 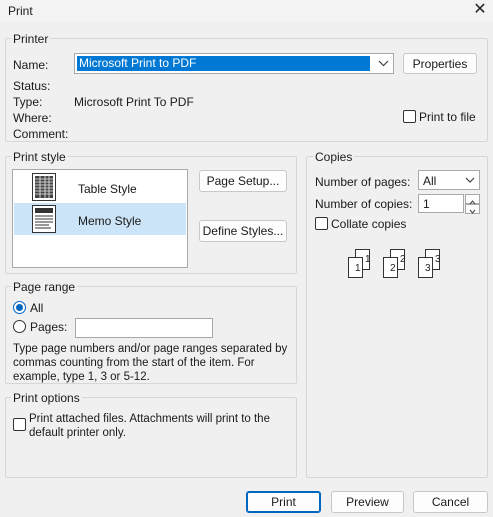 What do you see at coordinates (283, 502) in the screenshot?
I see `print-button: Print` at bounding box center [283, 502].